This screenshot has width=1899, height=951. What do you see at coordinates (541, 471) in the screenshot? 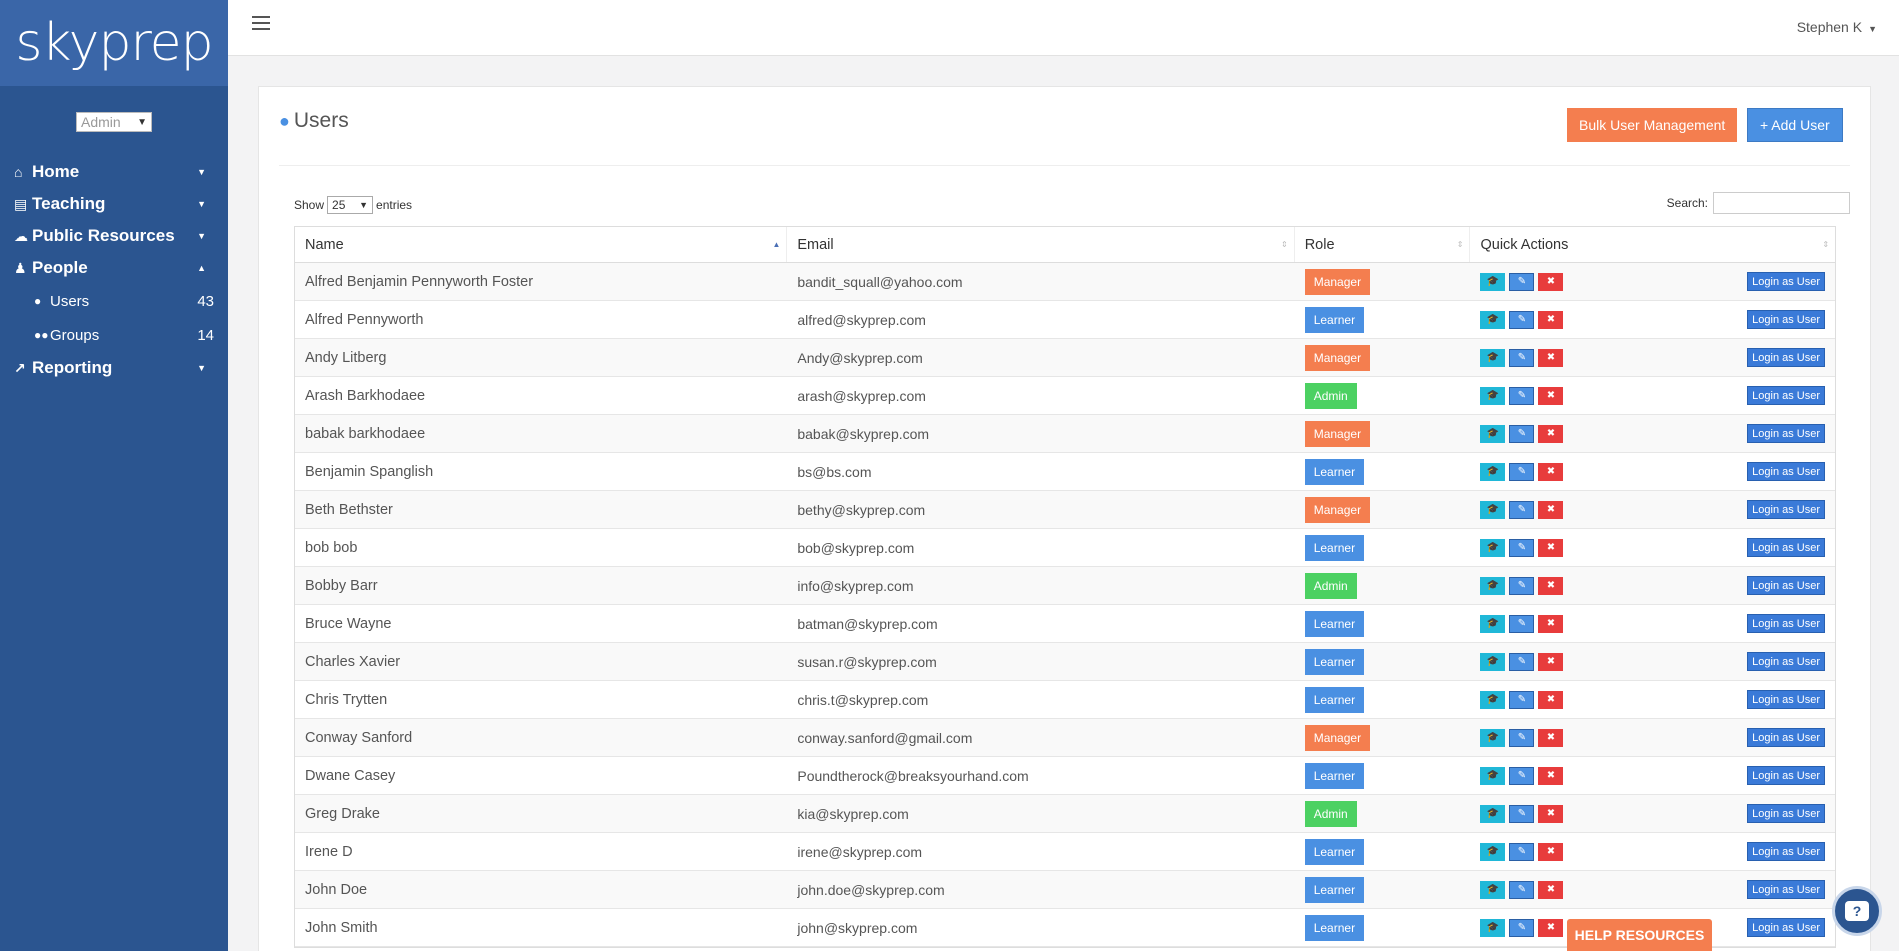
I see `user-name-cell: Benjamin Spanglish` at bounding box center [541, 471].